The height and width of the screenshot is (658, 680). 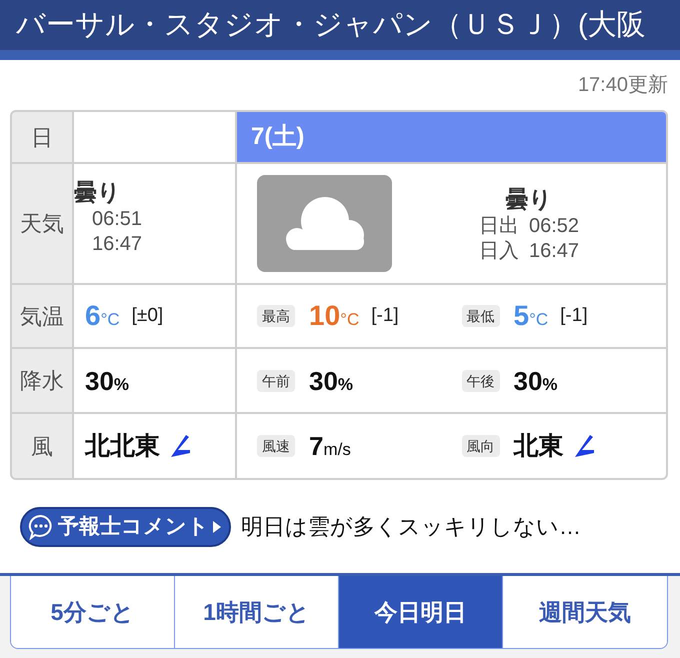 What do you see at coordinates (623, 85) in the screenshot?
I see `update-time: 17:40更新` at bounding box center [623, 85].